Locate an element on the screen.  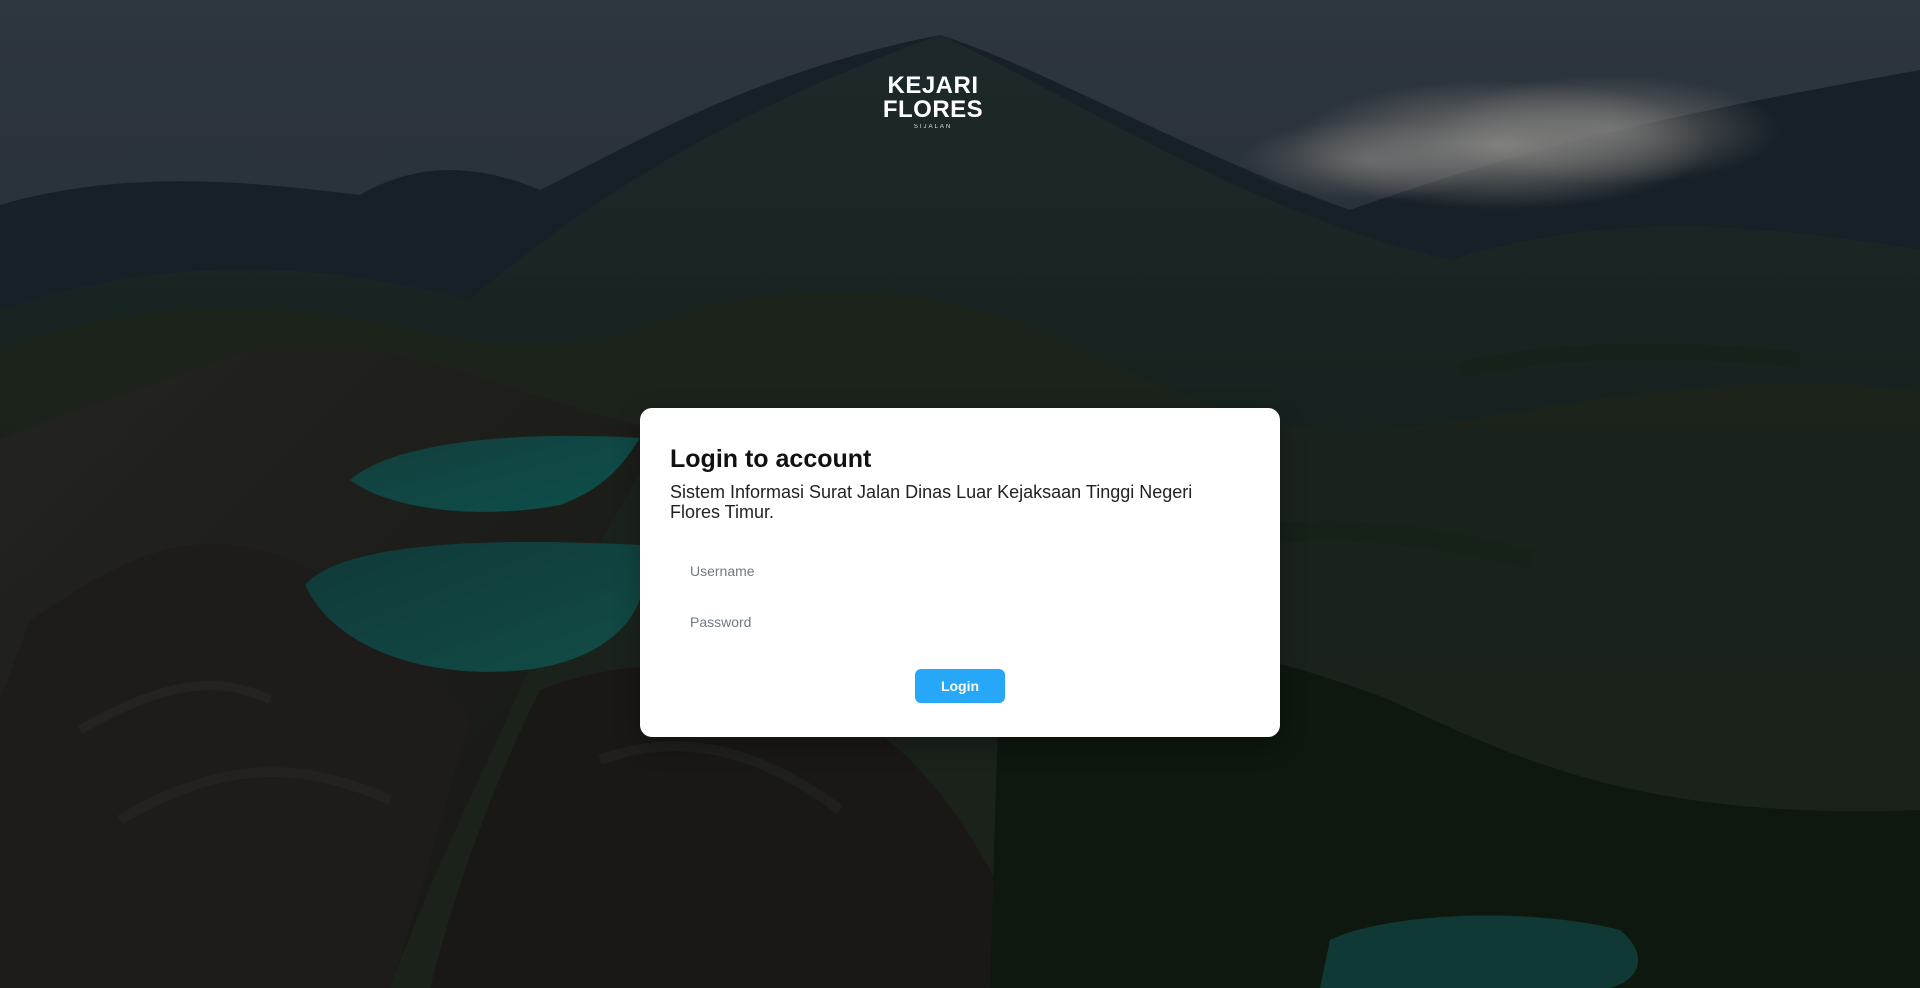
kejari-flores-logo: KEJARI FLORES SIJALAN is located at coordinates (933, 102).